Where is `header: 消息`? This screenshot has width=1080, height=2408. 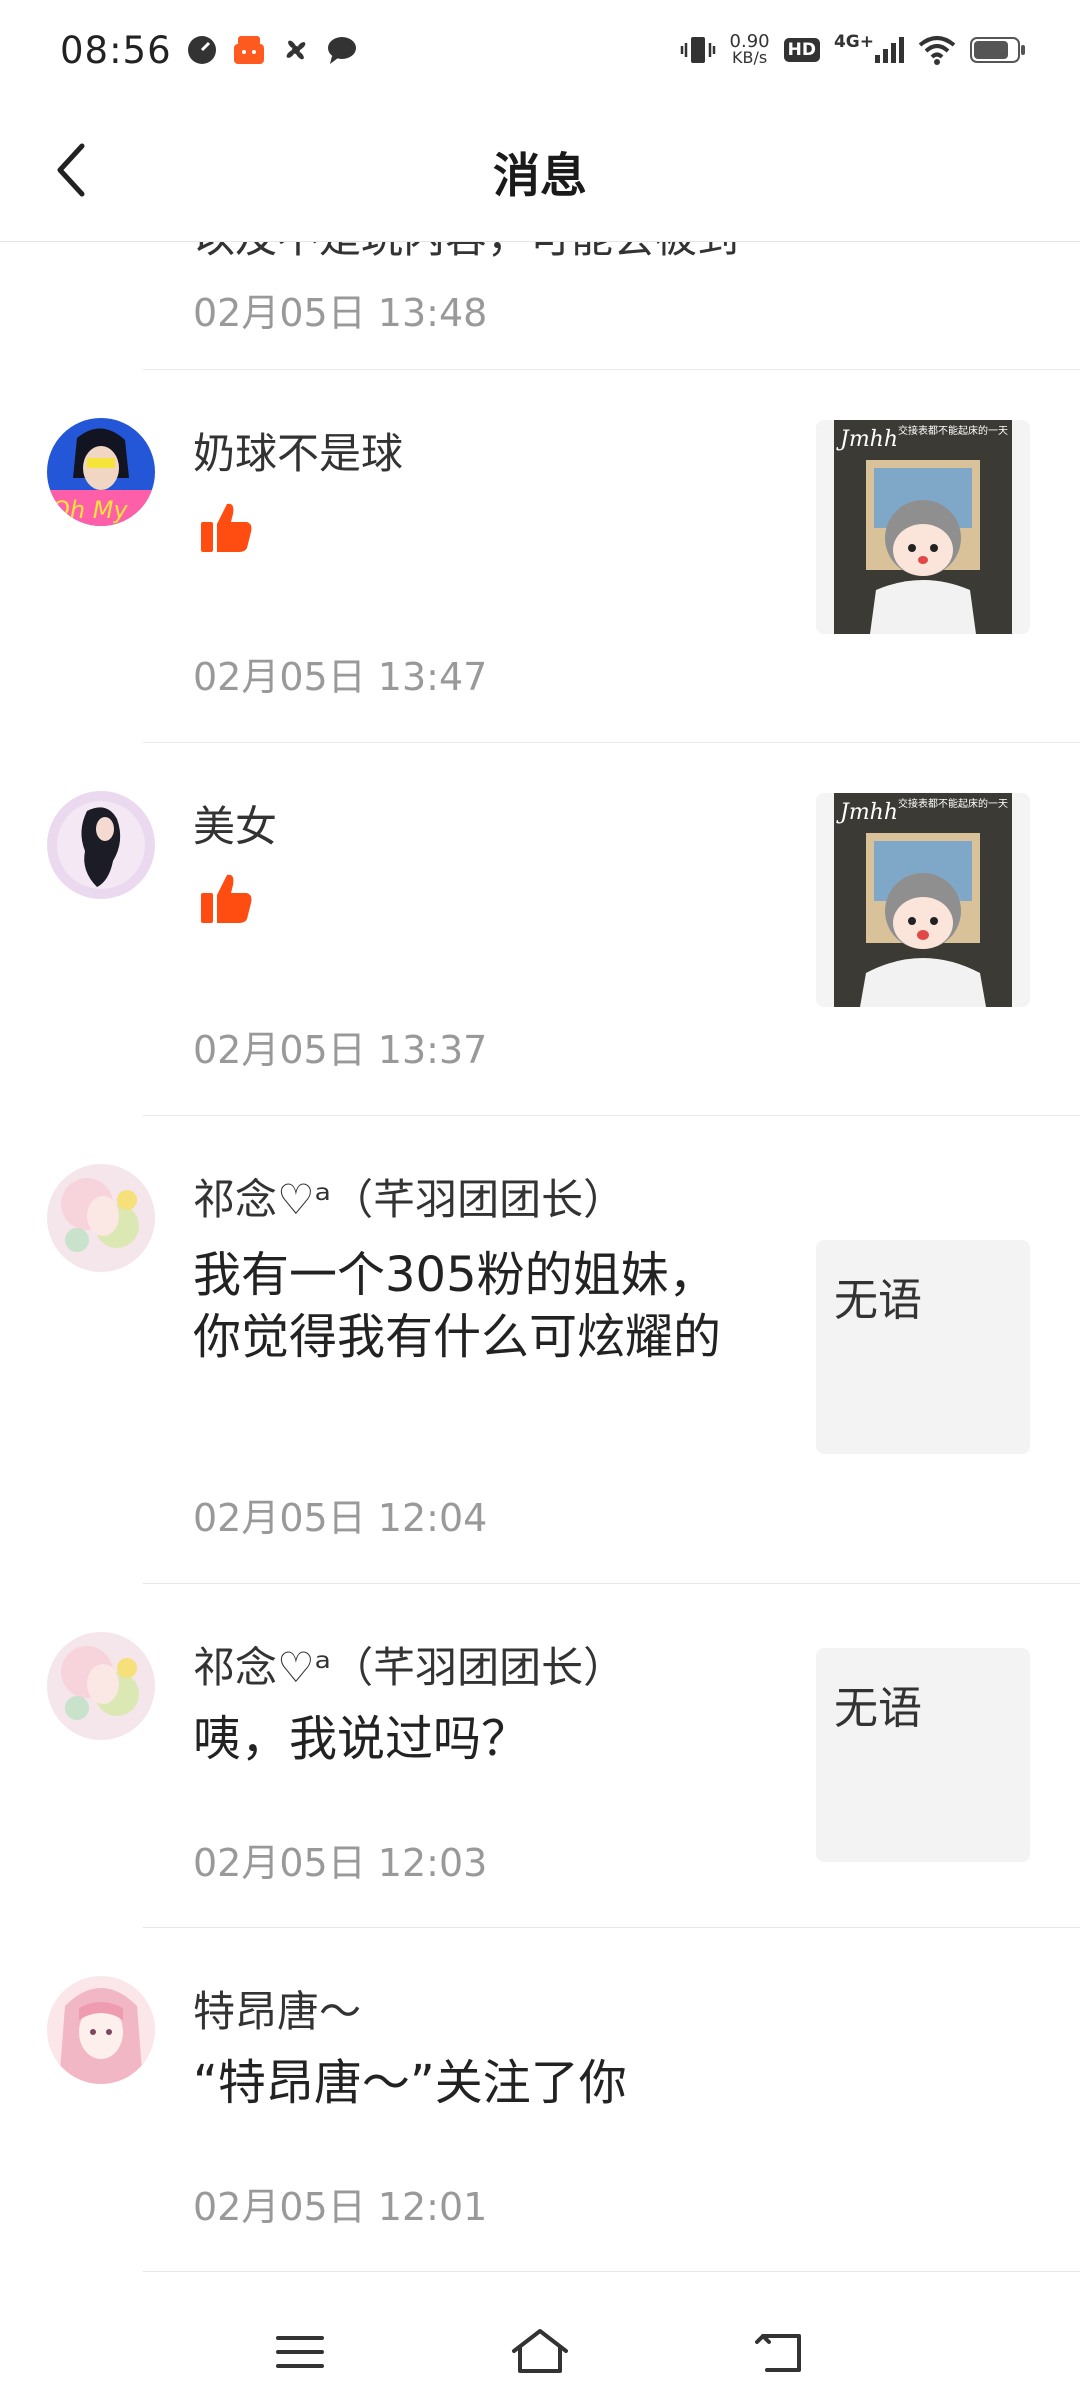 header: 消息 is located at coordinates (540, 171).